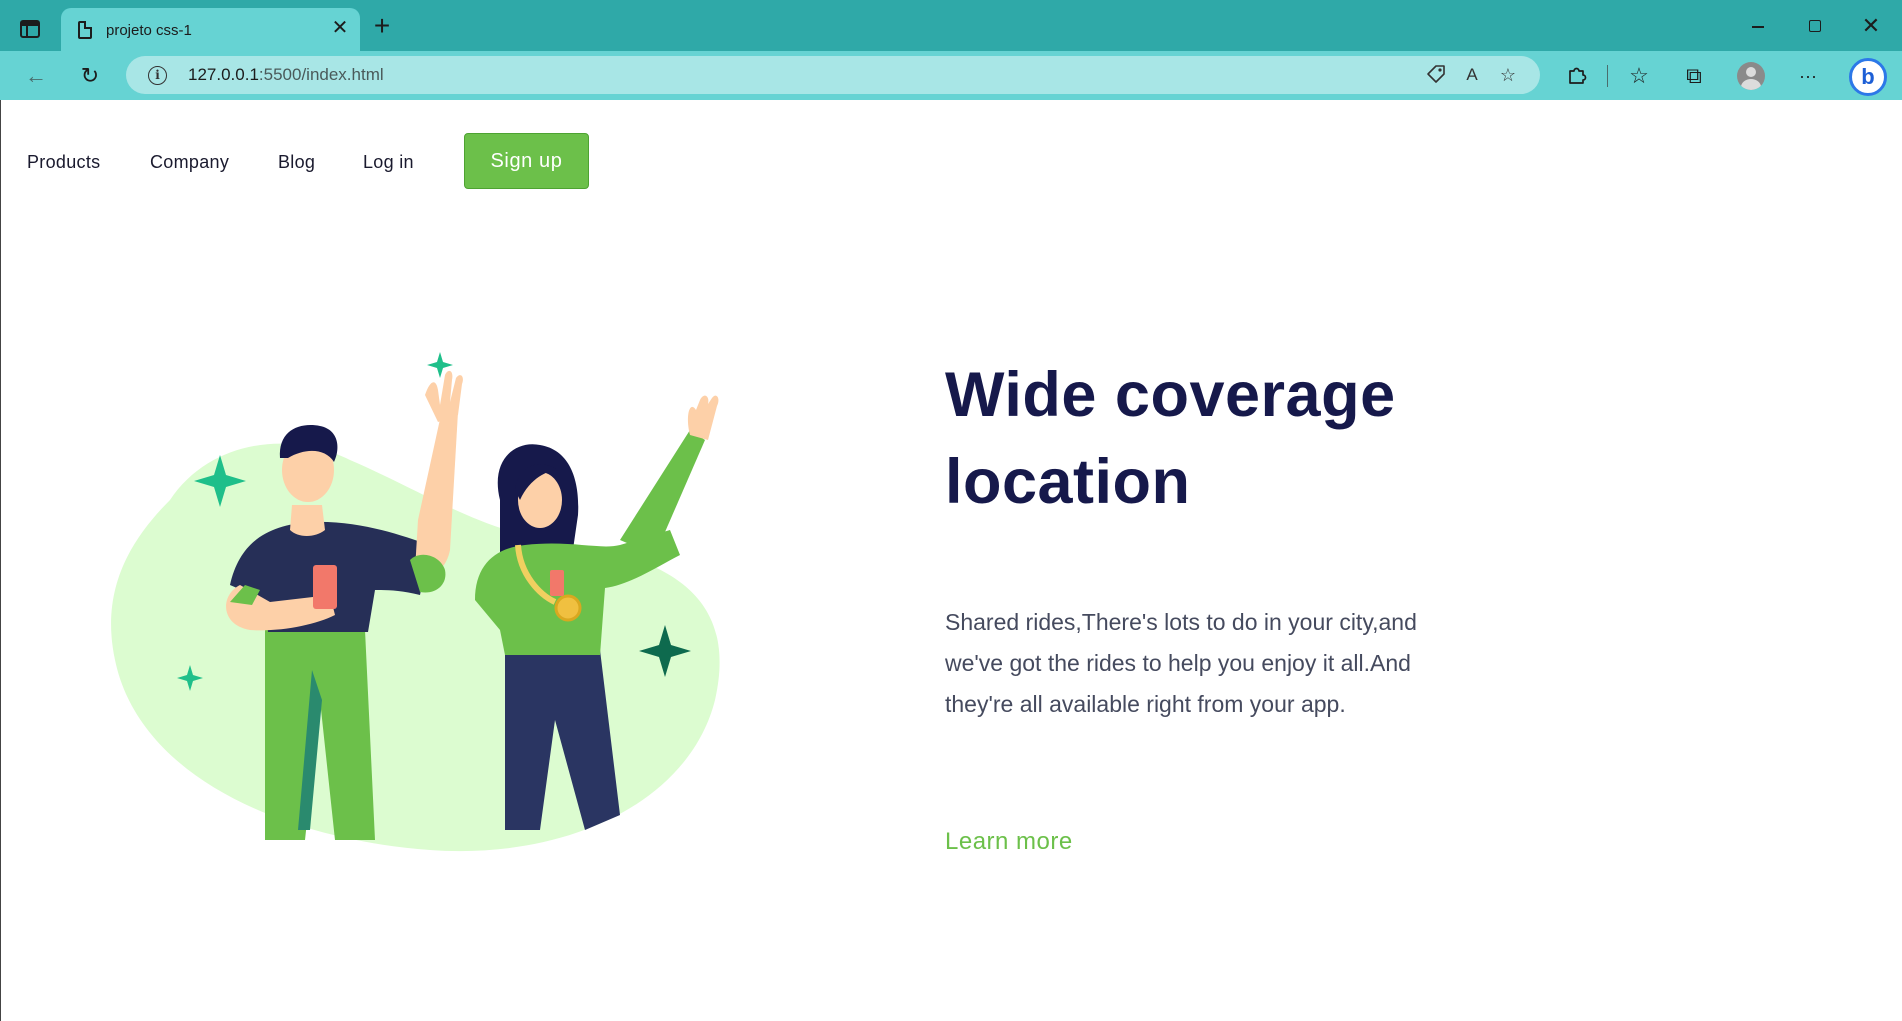 This screenshot has height=1021, width=1902. Describe the element at coordinates (90, 76) in the screenshot. I see `refresh-icon: ↻` at that location.